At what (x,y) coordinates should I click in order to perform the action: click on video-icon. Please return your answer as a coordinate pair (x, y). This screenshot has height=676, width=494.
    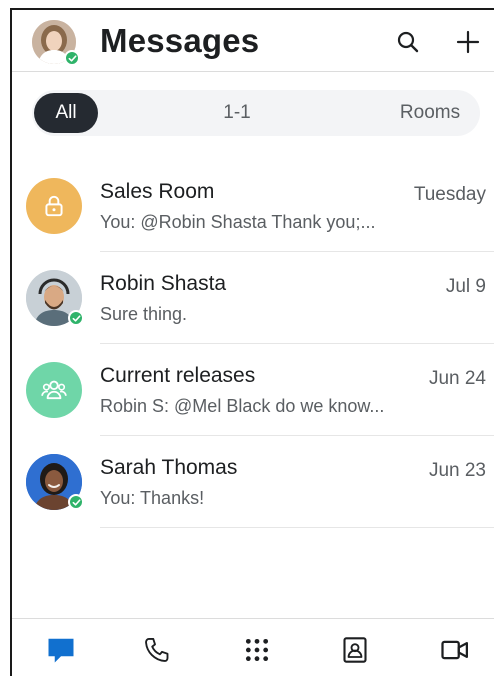
    Looking at the image, I should click on (454, 650).